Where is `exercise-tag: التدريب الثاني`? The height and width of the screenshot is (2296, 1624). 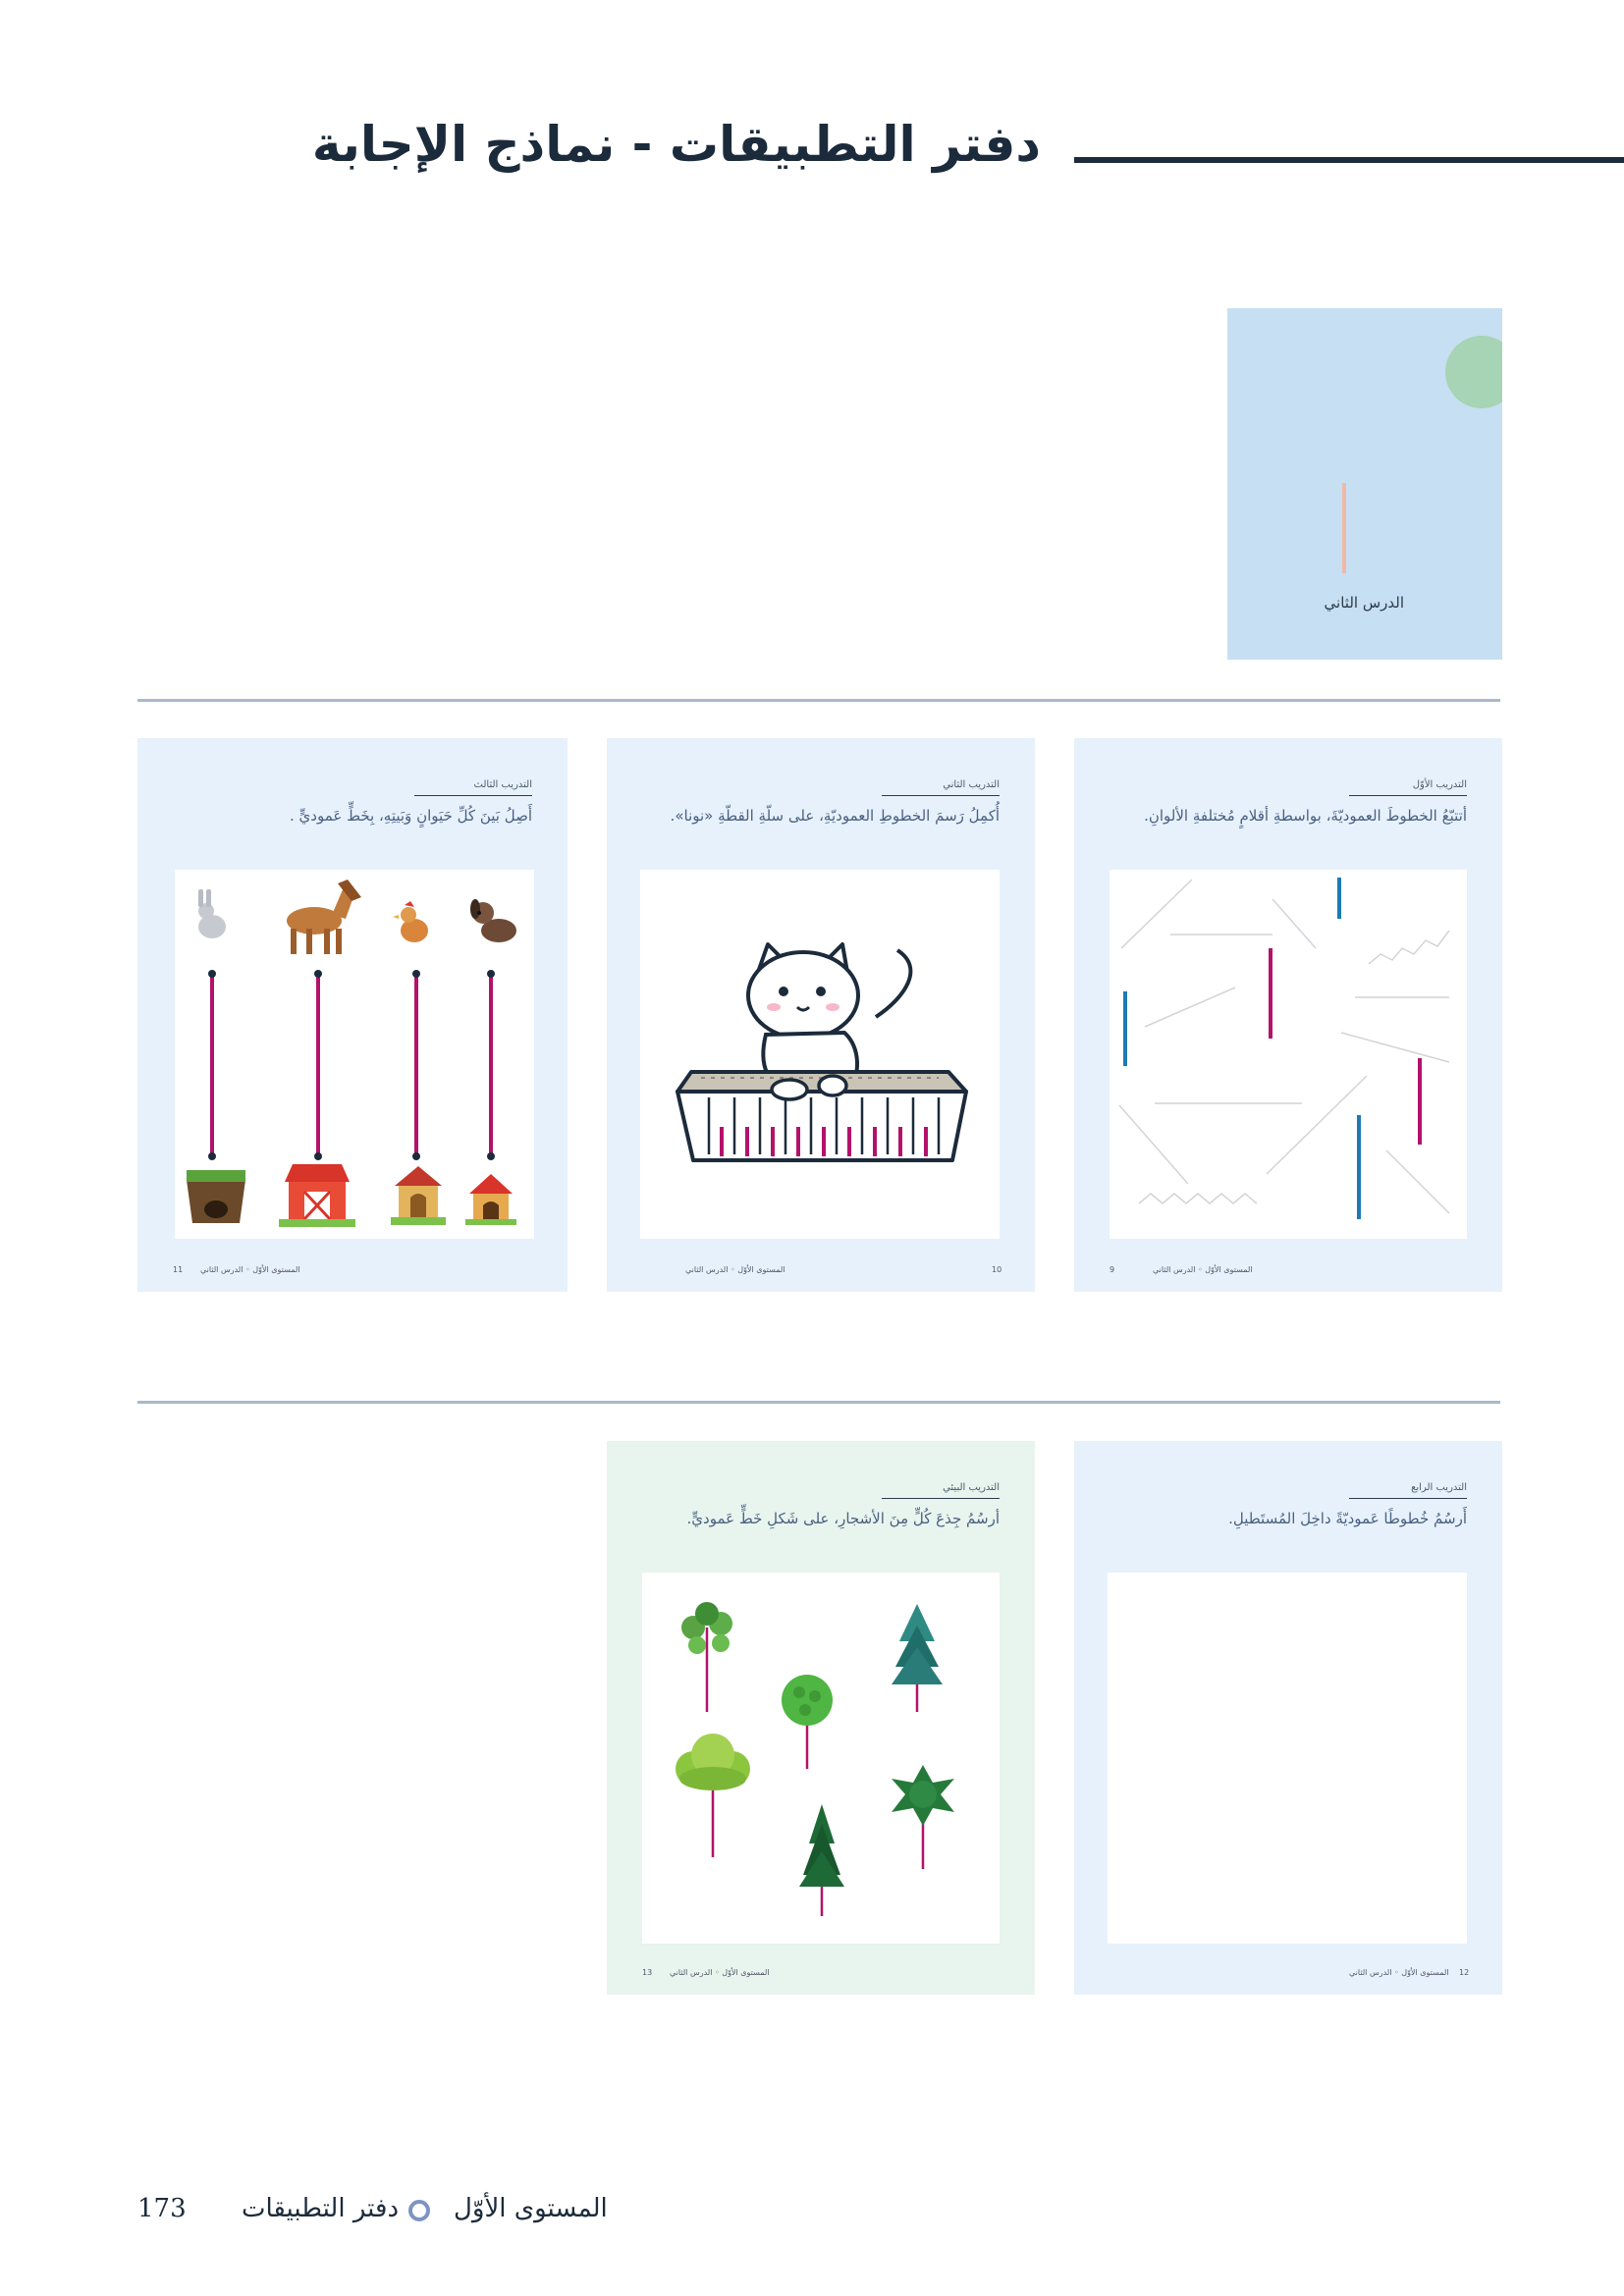 exercise-tag: التدريب الثاني is located at coordinates (971, 784).